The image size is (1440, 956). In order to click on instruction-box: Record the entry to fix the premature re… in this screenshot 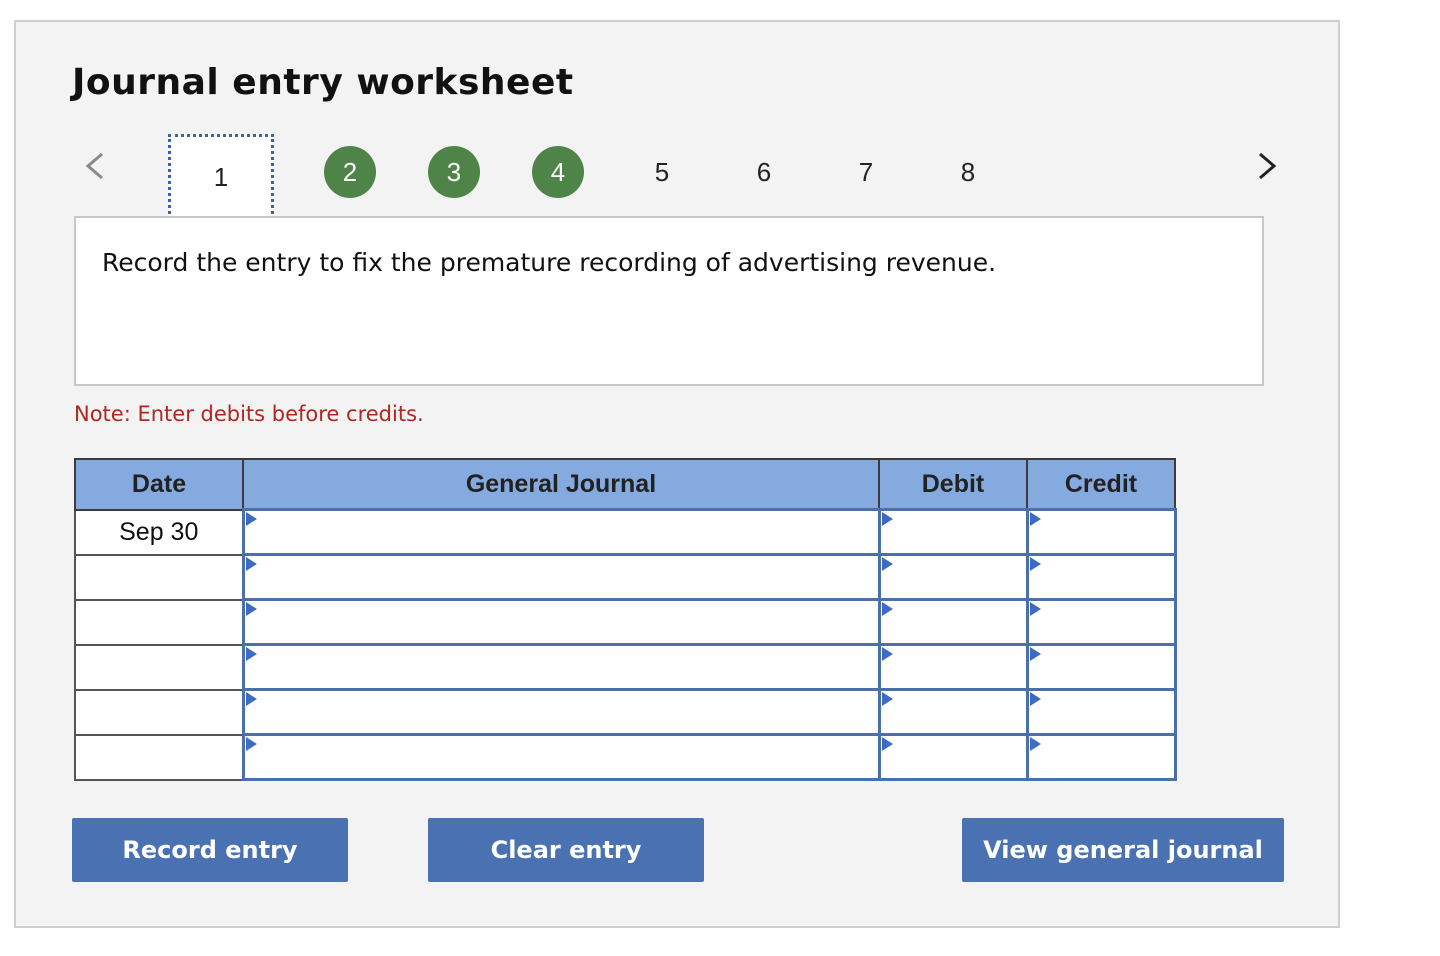, I will do `click(669, 301)`.